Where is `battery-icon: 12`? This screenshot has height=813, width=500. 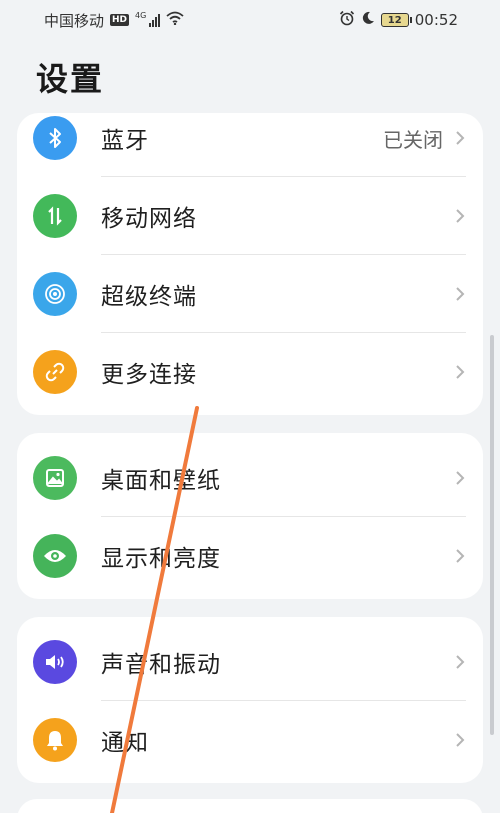
battery-icon: 12 is located at coordinates (396, 20).